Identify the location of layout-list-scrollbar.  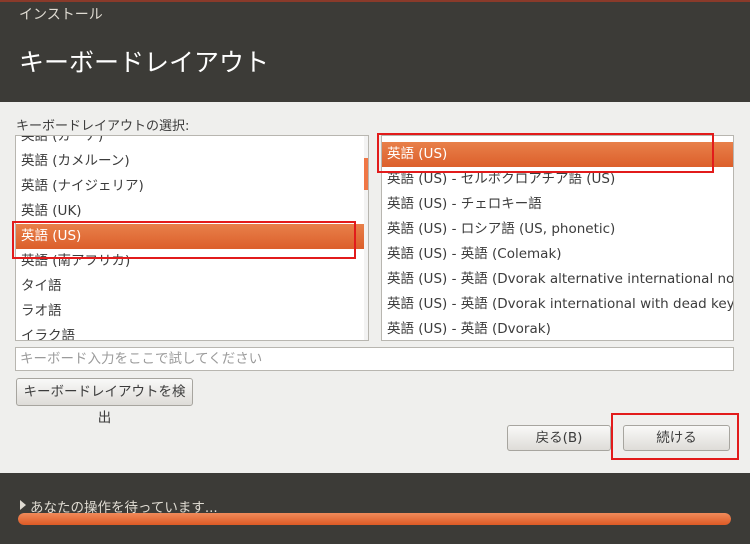
(366, 238).